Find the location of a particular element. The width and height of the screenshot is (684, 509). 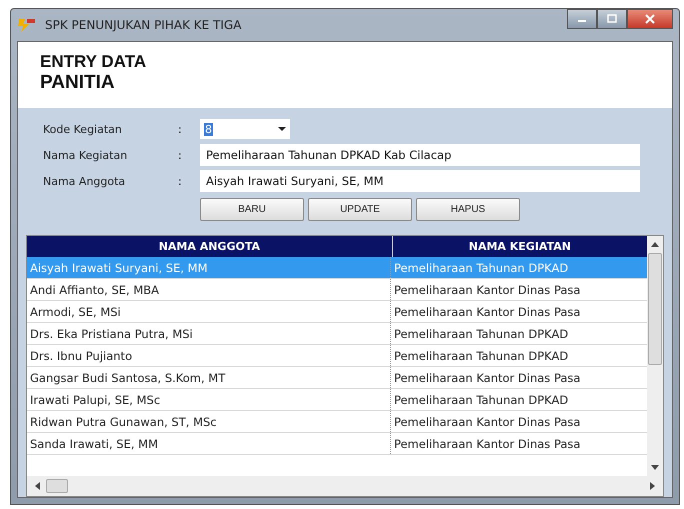

scroll-right-icon is located at coordinates (652, 486).